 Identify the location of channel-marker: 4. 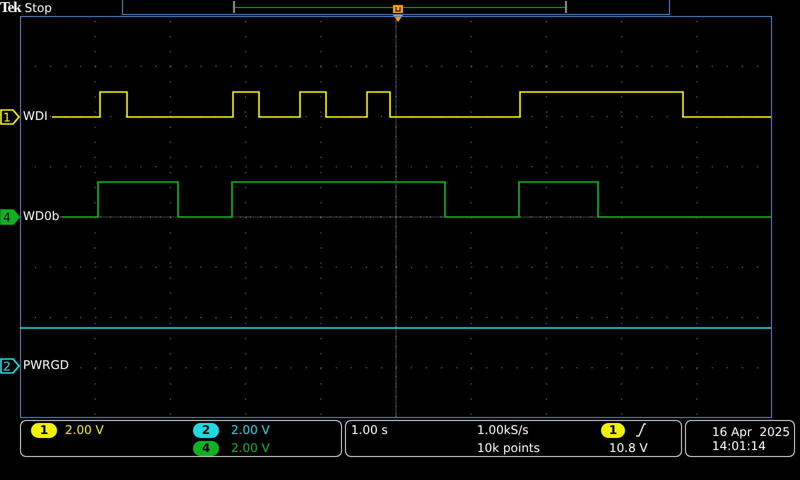
(10, 217).